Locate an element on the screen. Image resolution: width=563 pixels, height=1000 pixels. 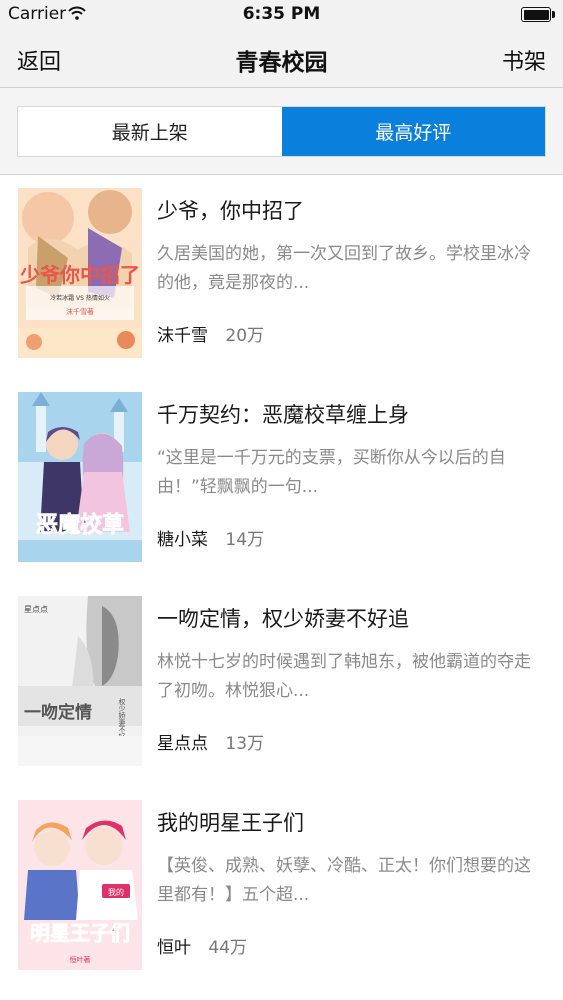
cover-title-text: 少爷你中招了 is located at coordinates (79, 275).